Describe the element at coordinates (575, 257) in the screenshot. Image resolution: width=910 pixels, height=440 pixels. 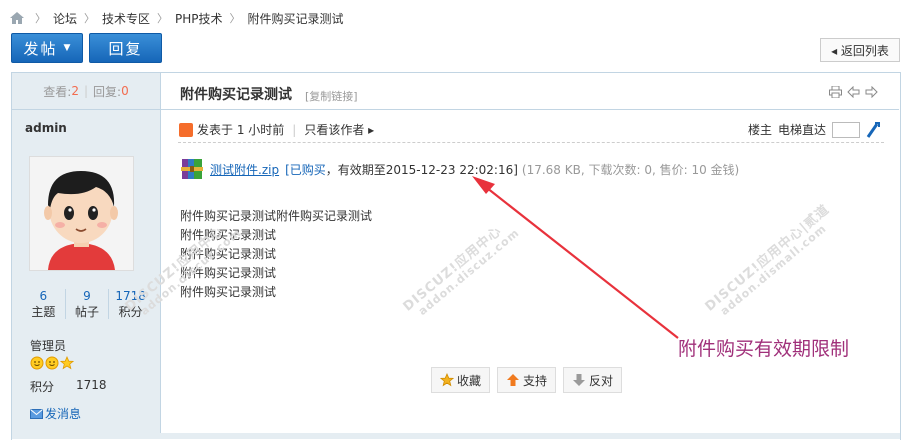
I see `annotation-arrow` at that location.